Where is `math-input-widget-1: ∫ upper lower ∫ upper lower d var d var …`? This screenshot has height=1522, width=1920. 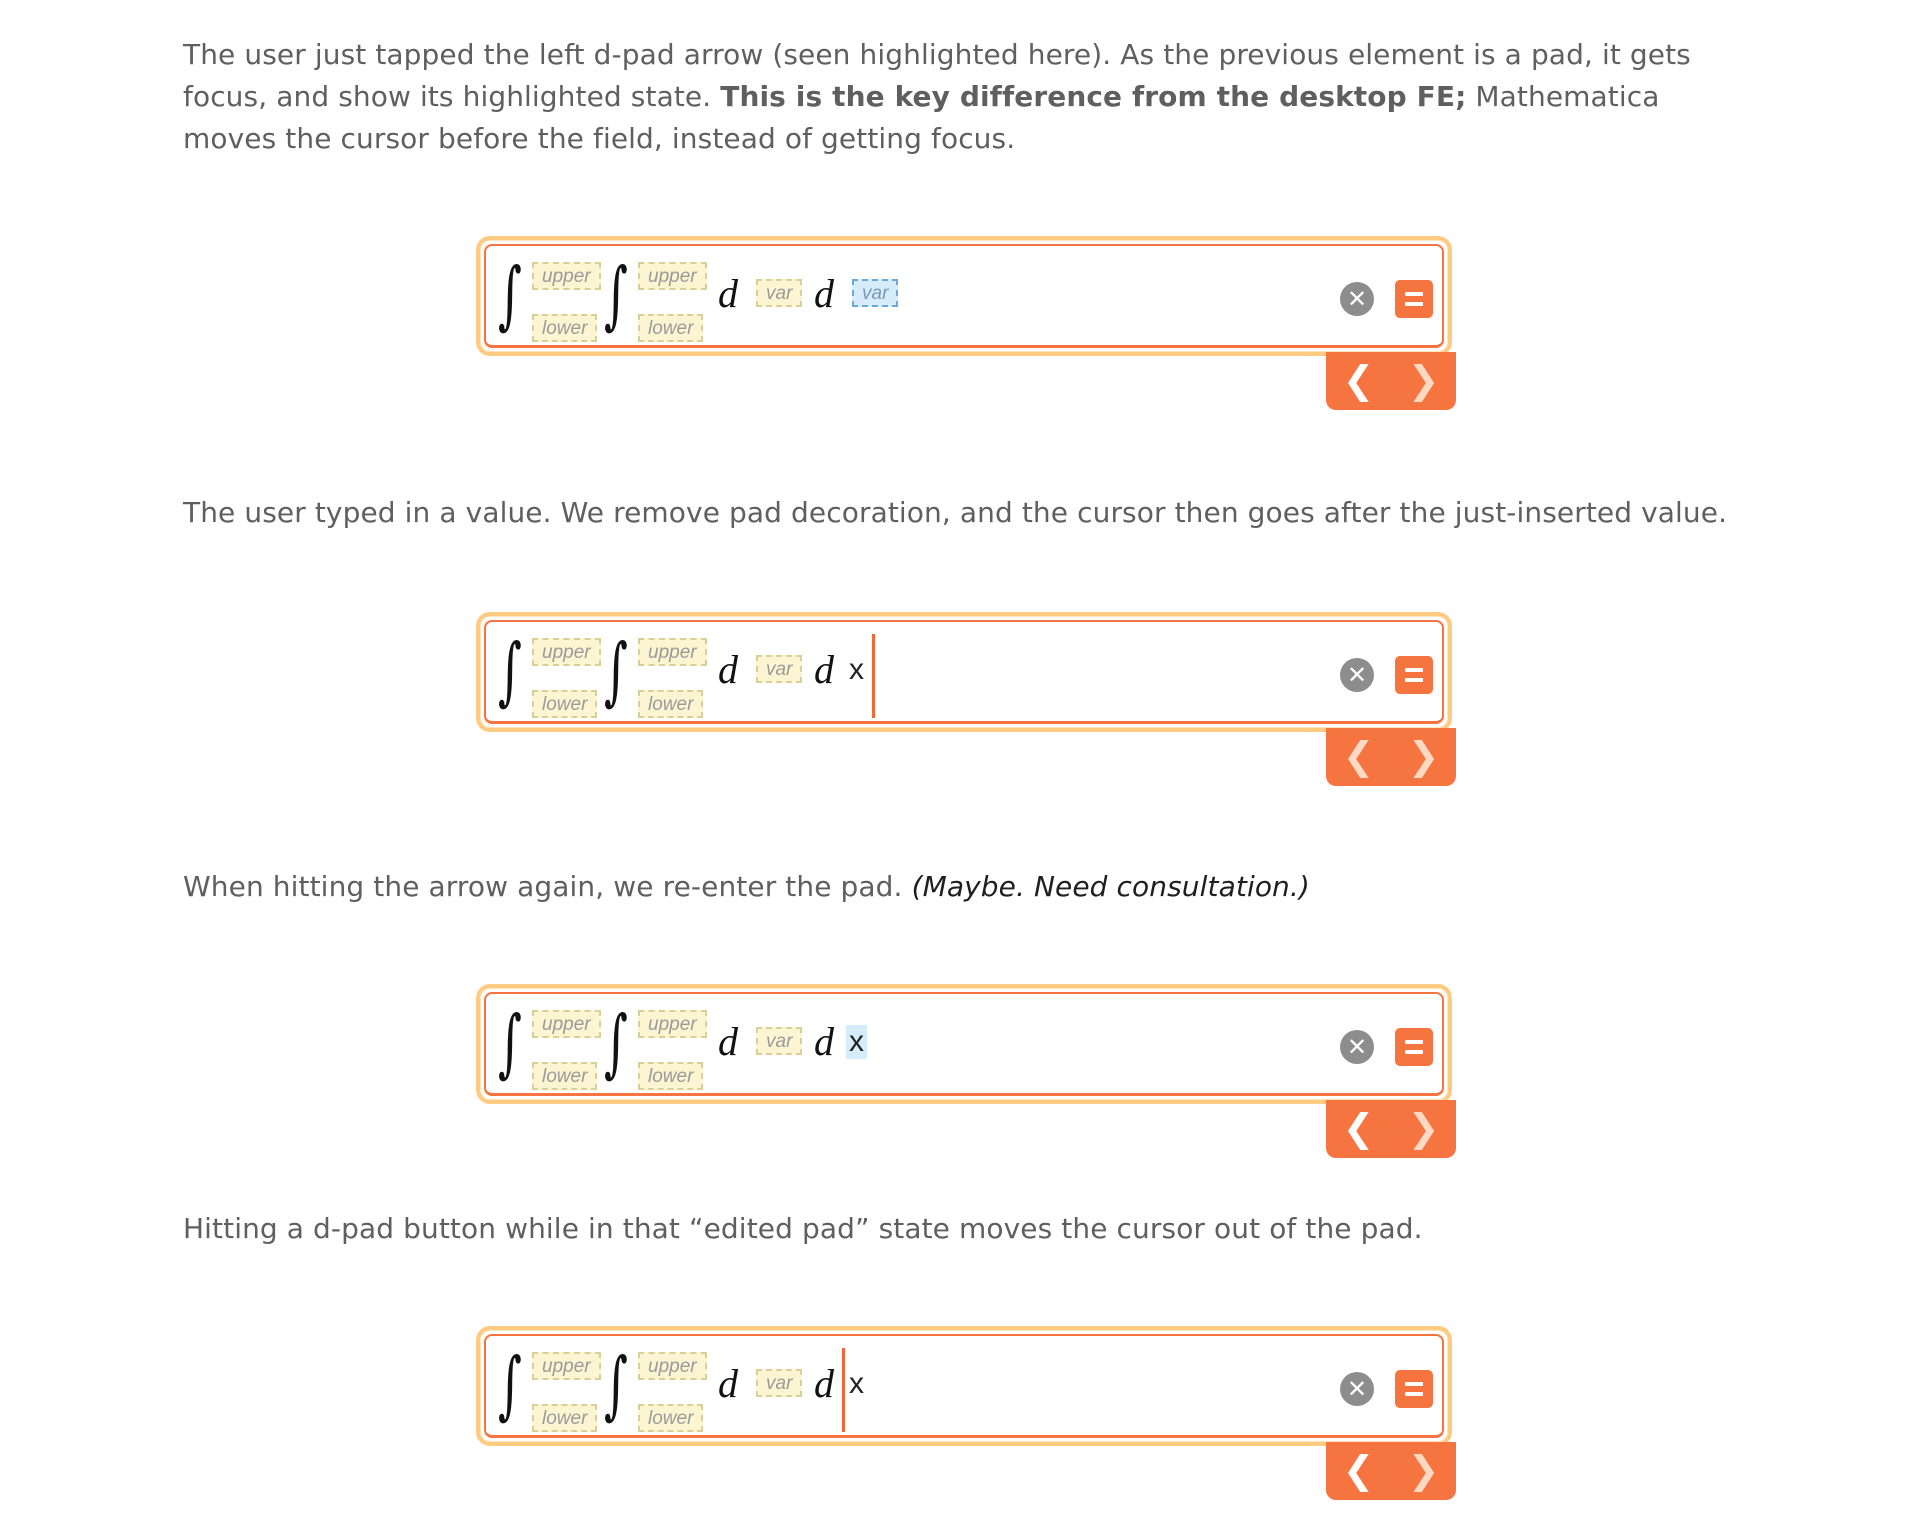 math-input-widget-1: ∫ upper lower ∫ upper lower d var d var … is located at coordinates (968, 326).